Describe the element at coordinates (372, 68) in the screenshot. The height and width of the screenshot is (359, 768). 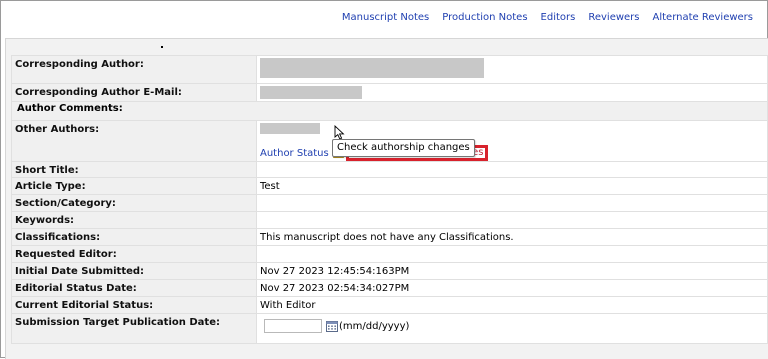
I see `redacted-author-name` at that location.